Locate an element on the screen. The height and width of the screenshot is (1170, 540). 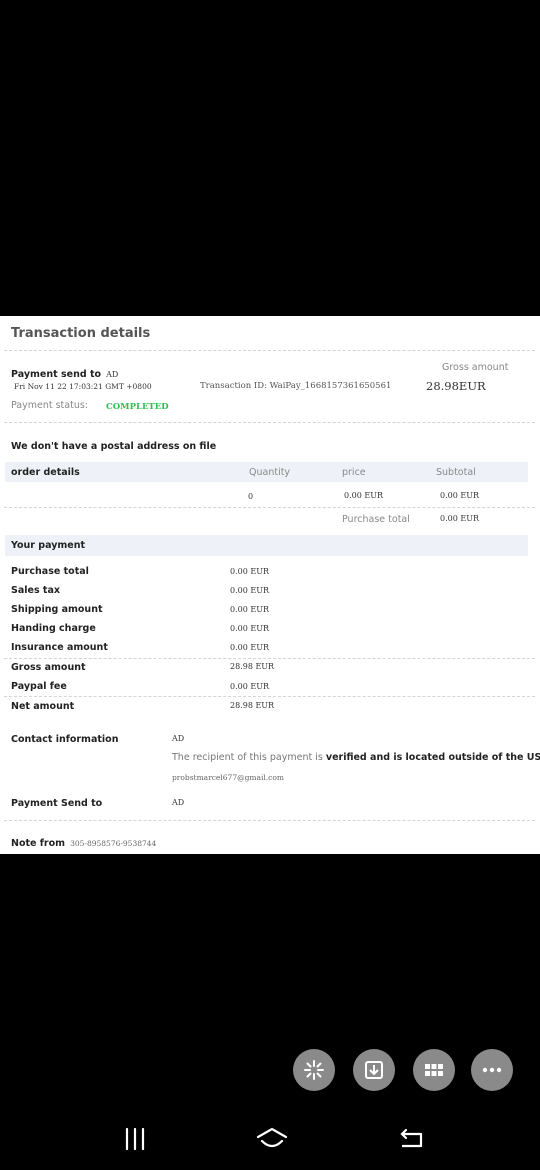
transaction-date: Fri Nov 11 22 17:03:21 GMT +0800 is located at coordinates (83, 386).